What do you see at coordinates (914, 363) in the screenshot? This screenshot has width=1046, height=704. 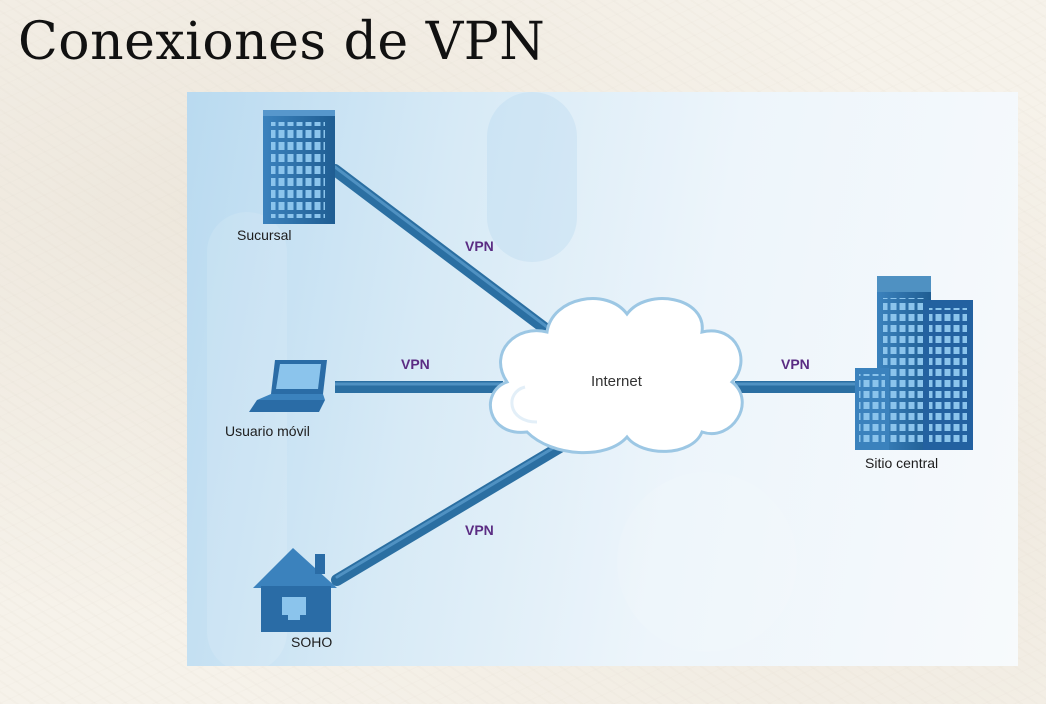 I see `central-site-building-icon` at bounding box center [914, 363].